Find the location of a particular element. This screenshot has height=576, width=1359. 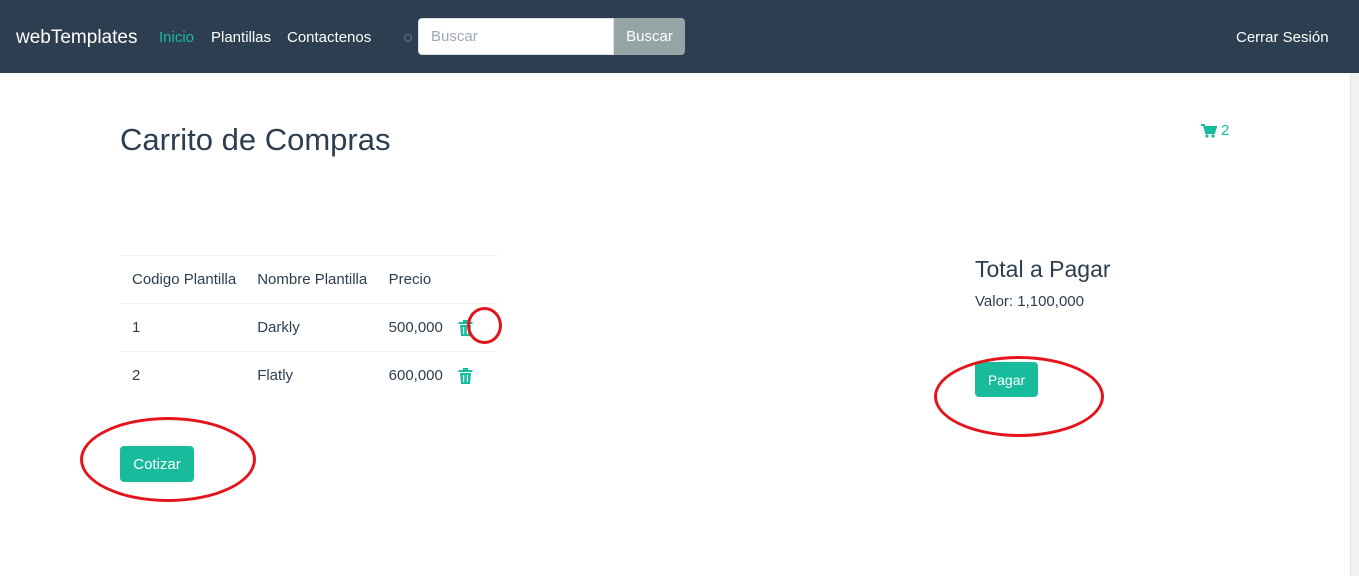

cell-name: Flatly is located at coordinates (275, 375).